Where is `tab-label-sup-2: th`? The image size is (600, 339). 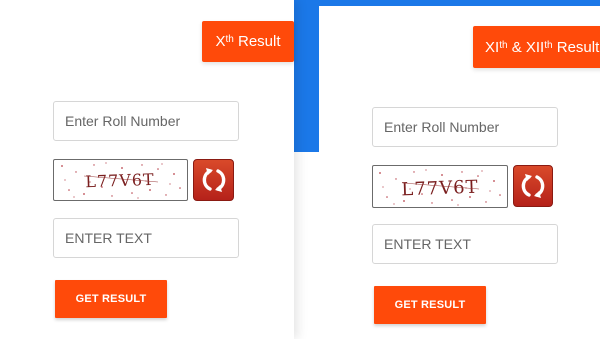 tab-label-sup-2: th is located at coordinates (548, 45).